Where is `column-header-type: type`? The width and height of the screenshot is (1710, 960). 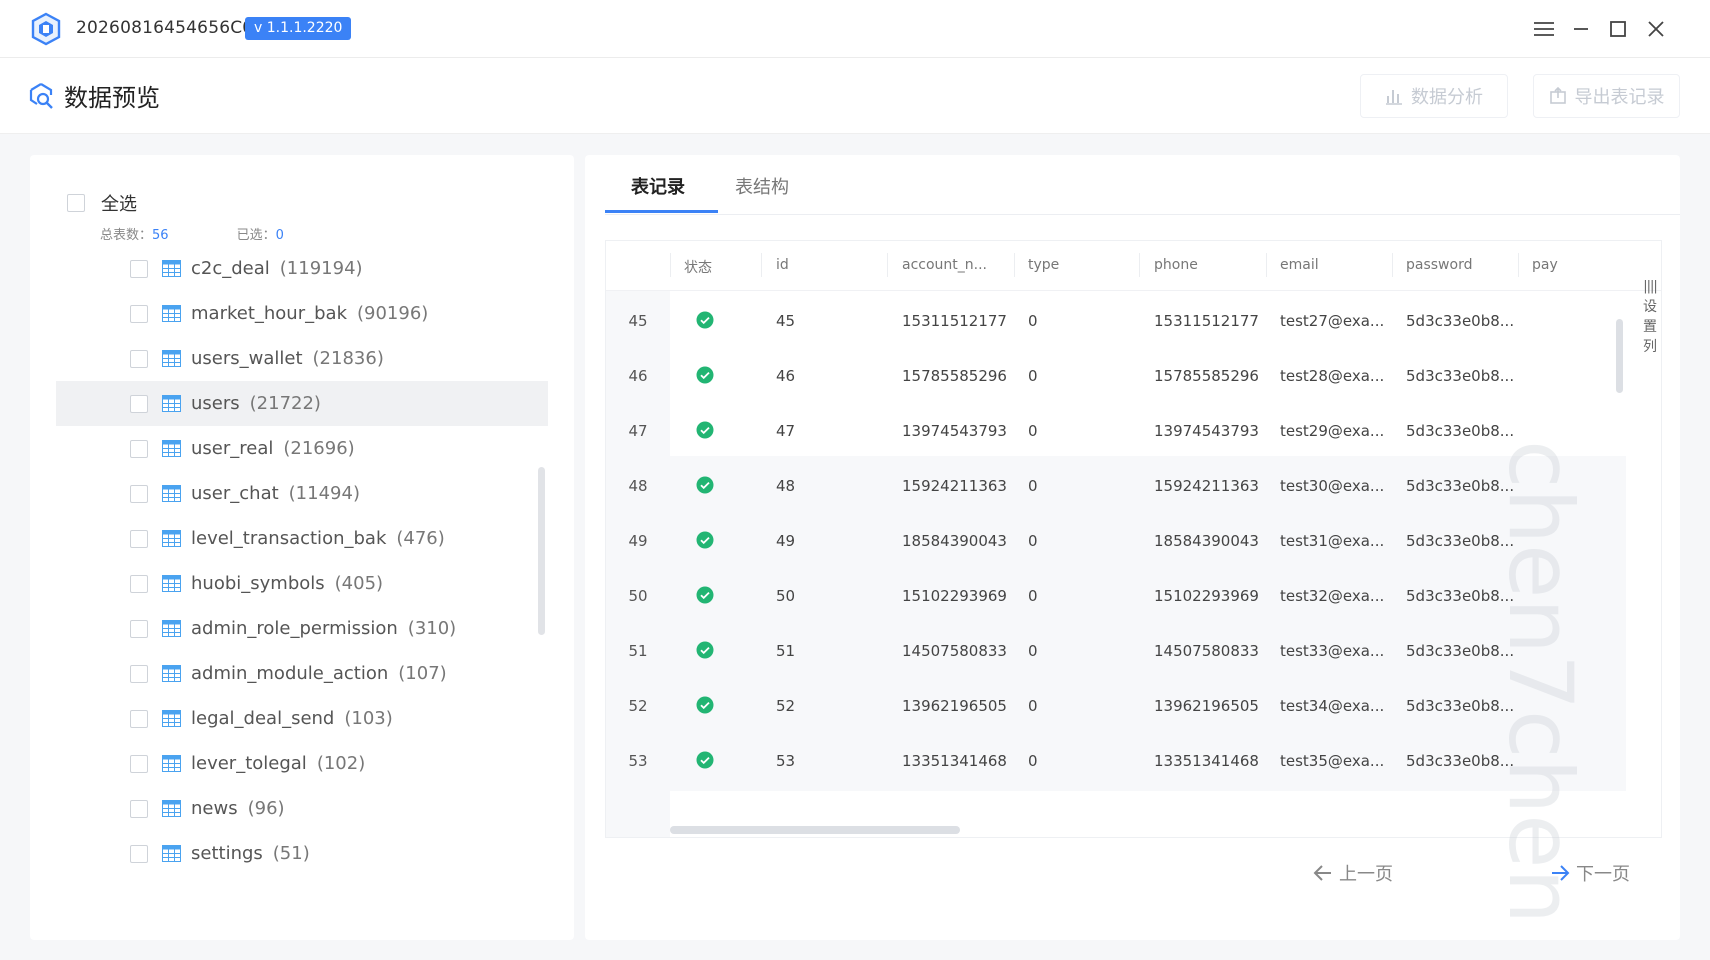
column-header-type: type is located at coordinates (1043, 265).